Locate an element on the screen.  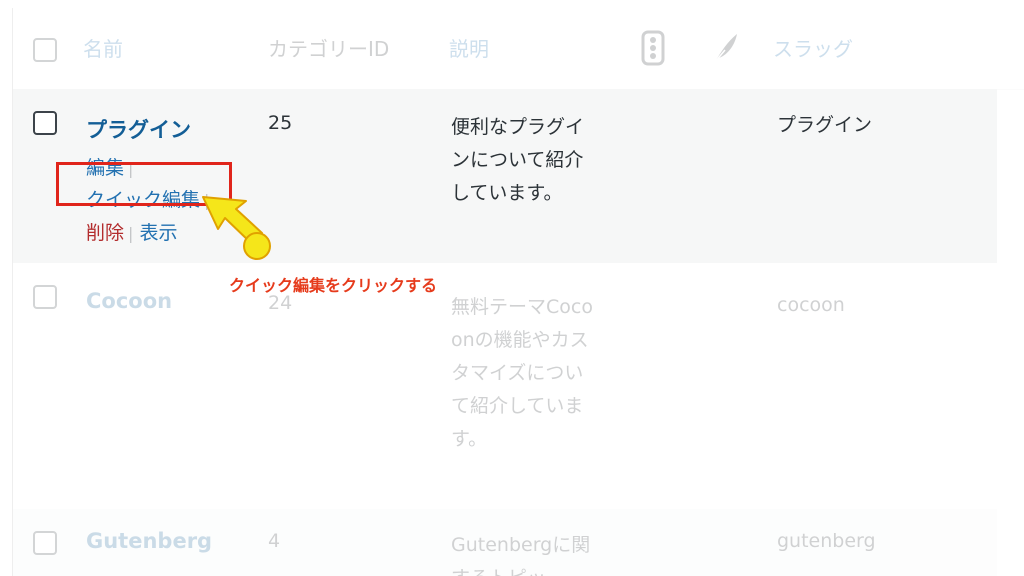
delete-link: 削除 is located at coordinates (105, 233).